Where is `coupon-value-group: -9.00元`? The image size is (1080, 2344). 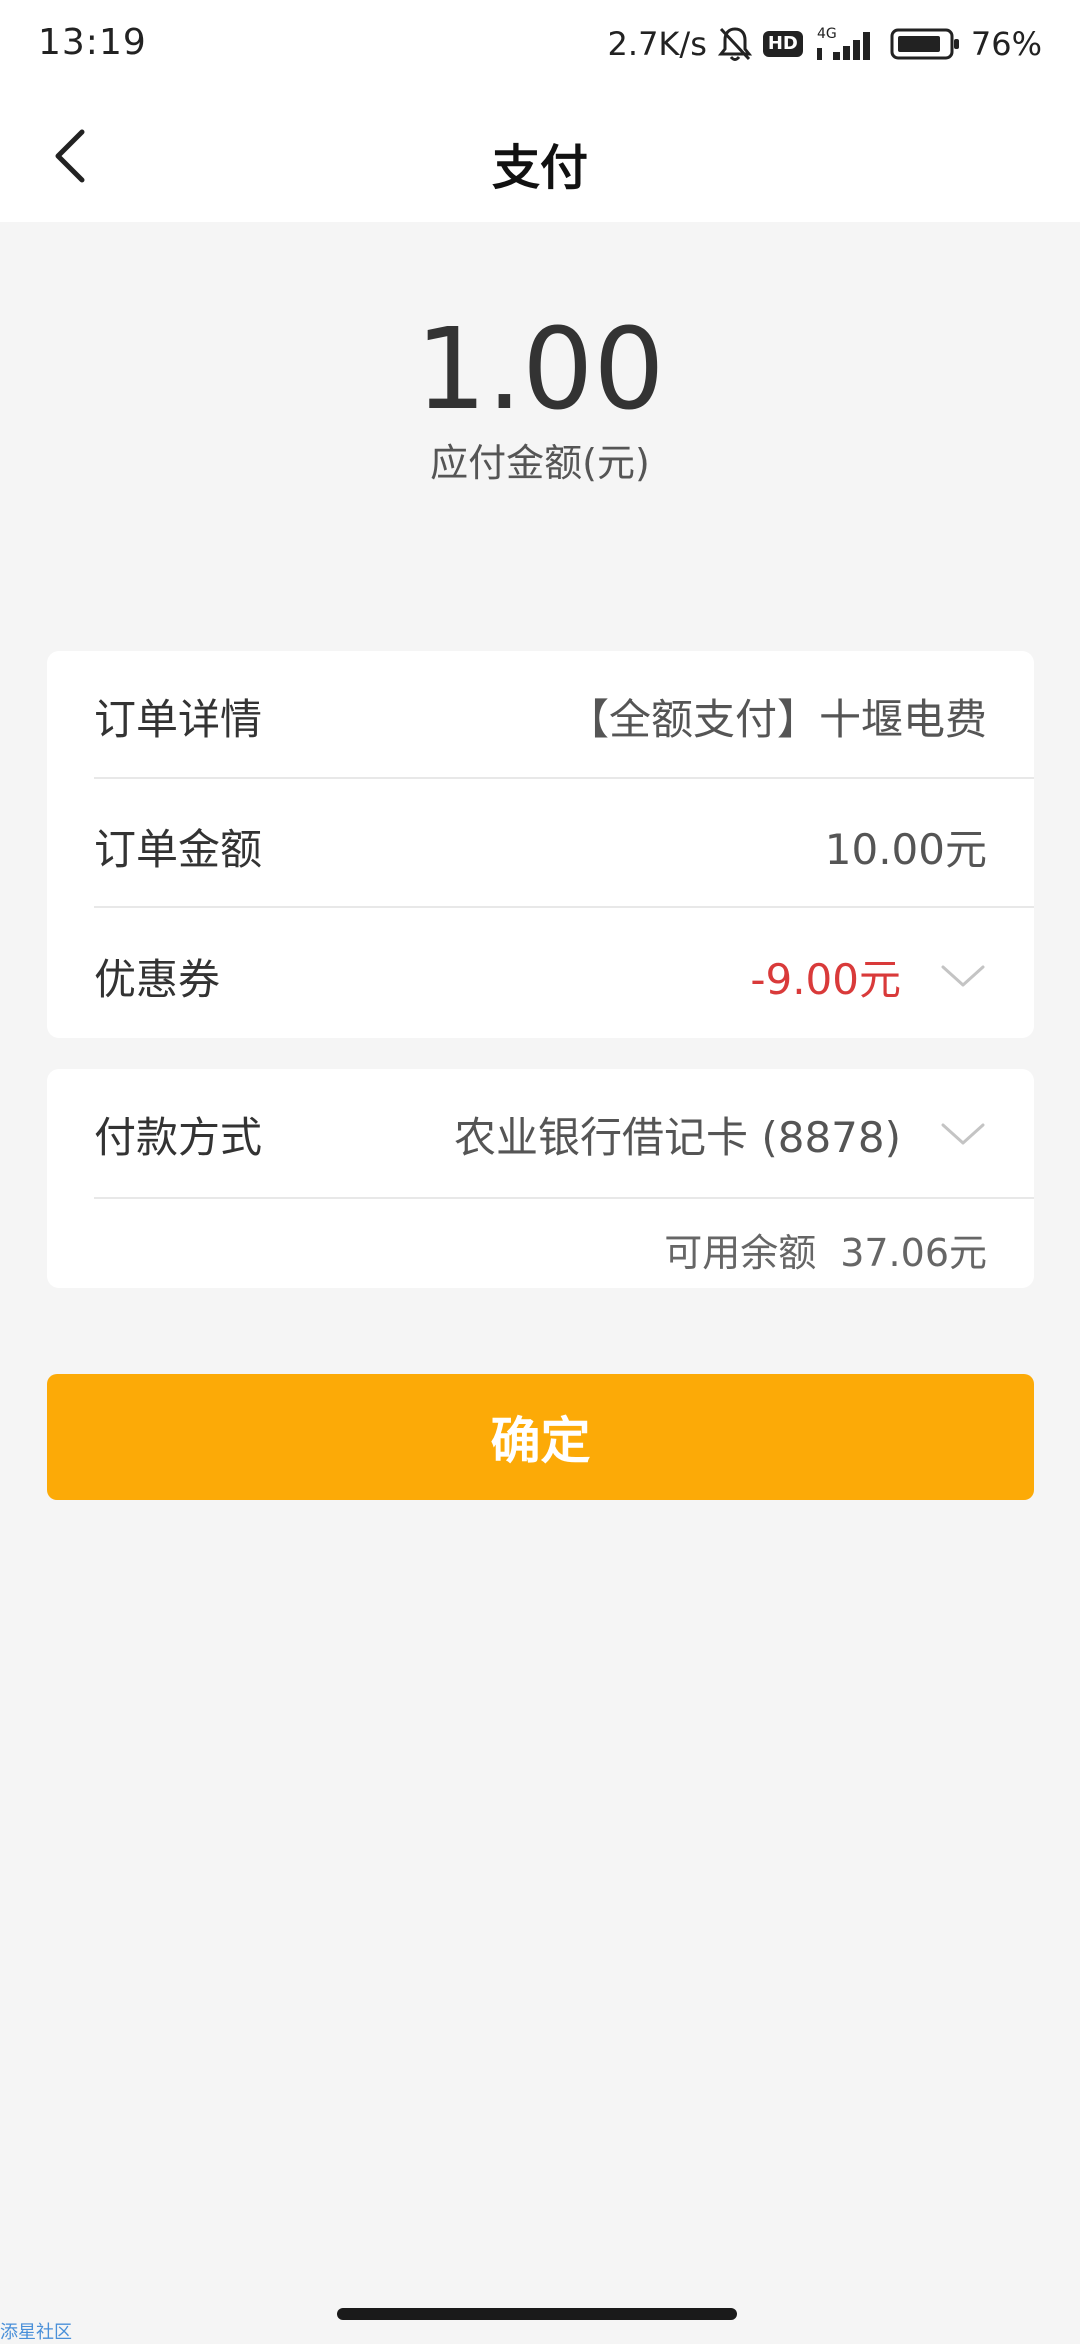 coupon-value-group: -9.00元 is located at coordinates (868, 976).